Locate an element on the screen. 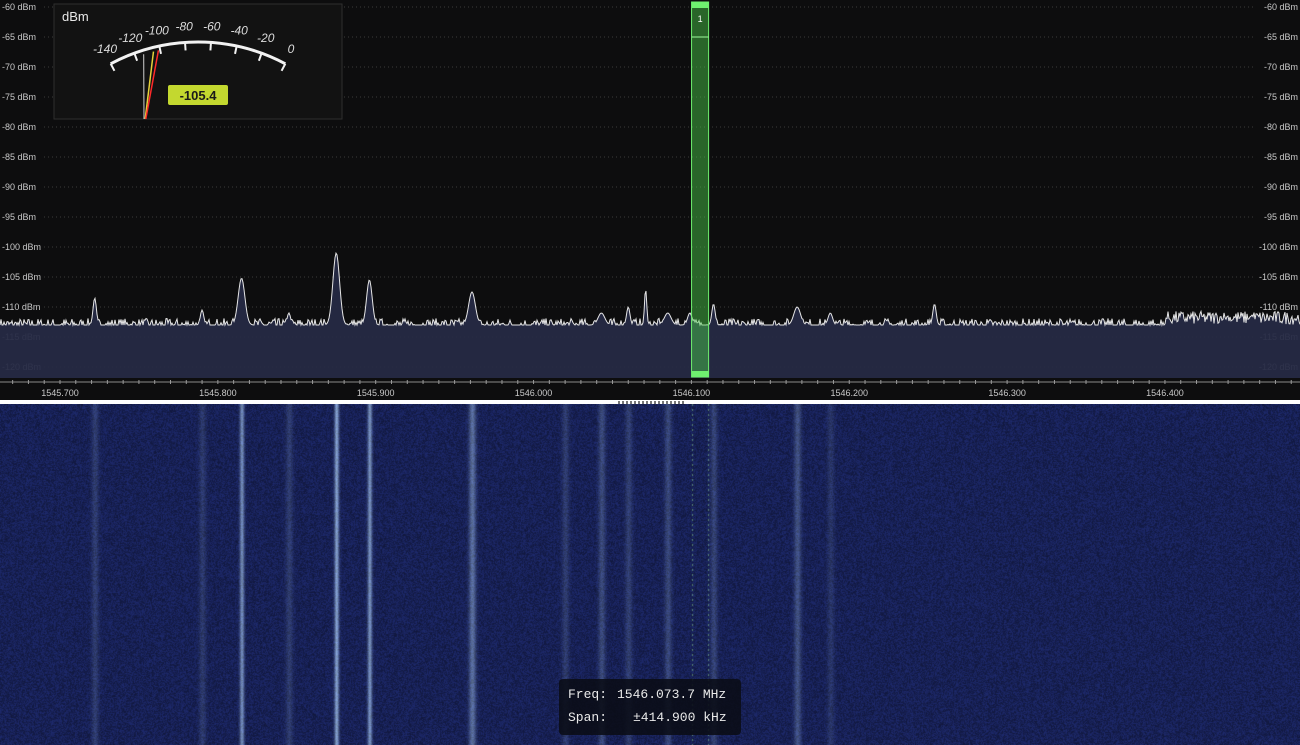  cursor-readout: Freq: 1546.073.7 MHz Span: ±414.900 kHz is located at coordinates (650, 707).